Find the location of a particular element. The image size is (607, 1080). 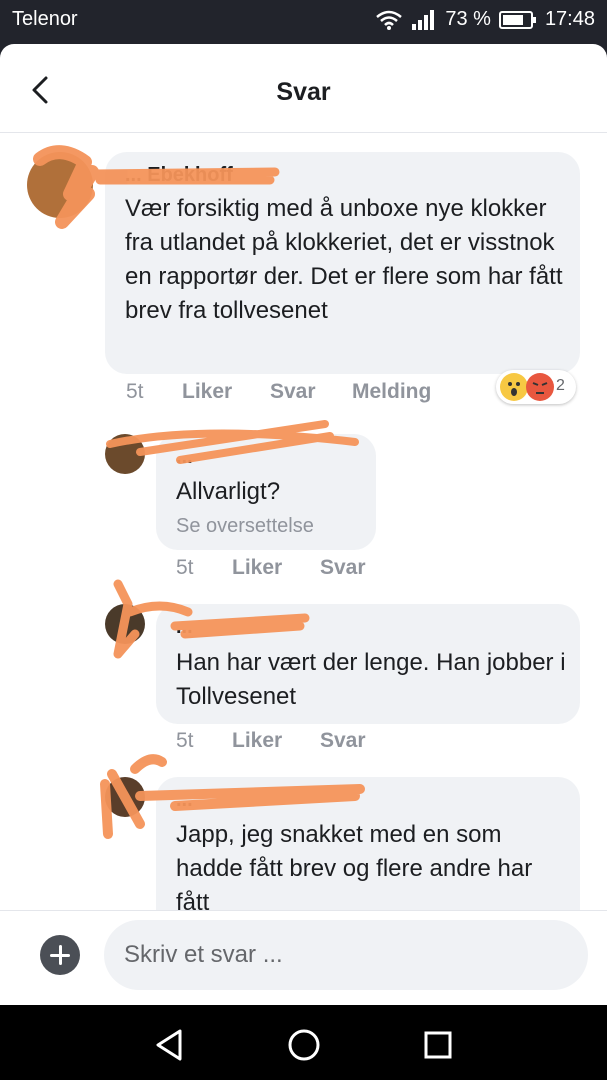

reaction-count: 2 is located at coordinates (560, 385).